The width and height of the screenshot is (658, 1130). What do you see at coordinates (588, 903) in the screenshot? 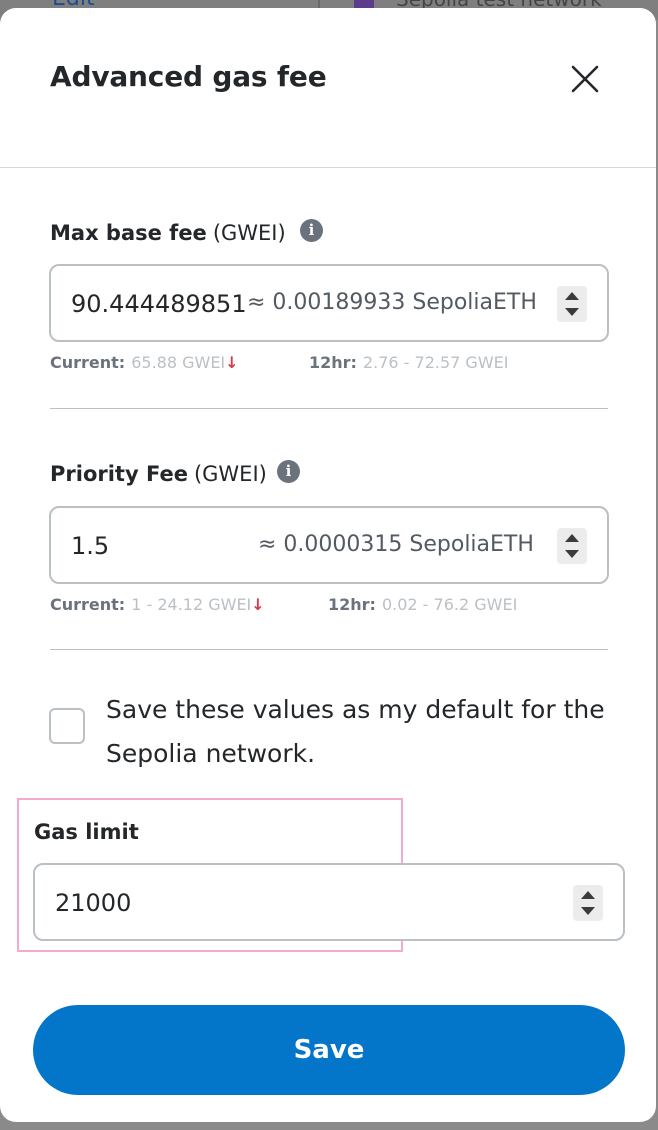
I see `gas-limit-stepper` at bounding box center [588, 903].